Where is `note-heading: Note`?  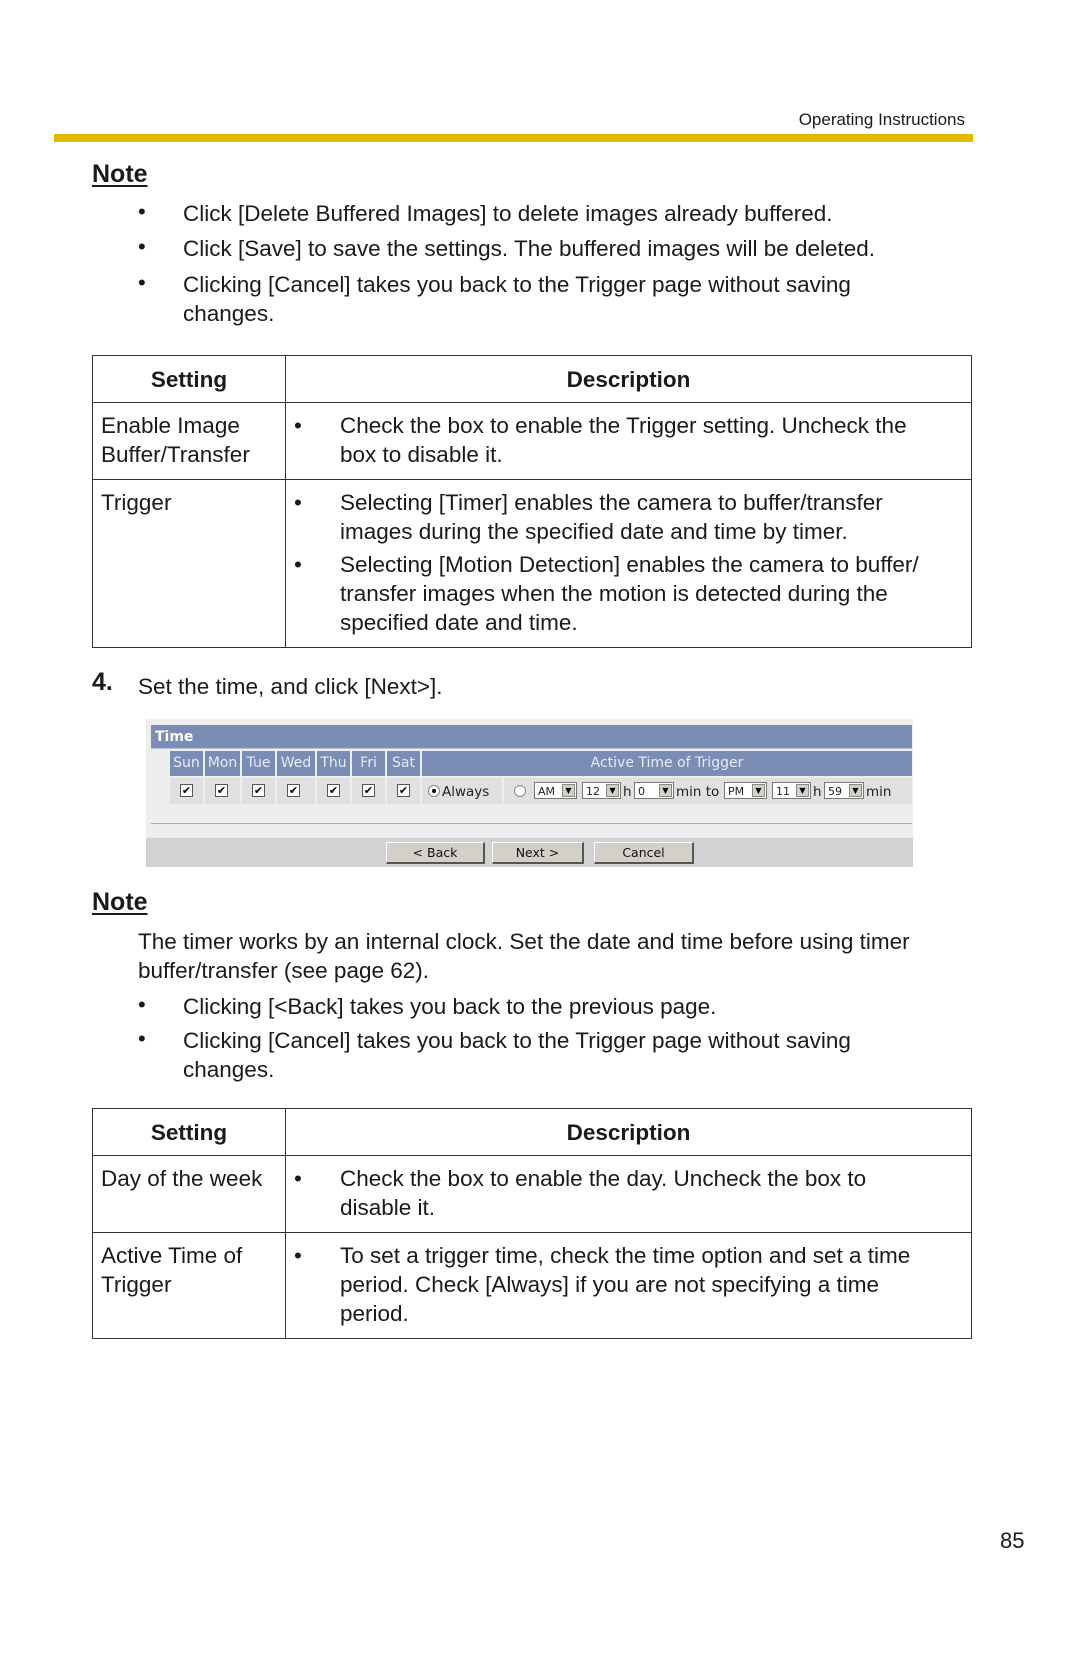 note-heading: Note is located at coordinates (120, 174).